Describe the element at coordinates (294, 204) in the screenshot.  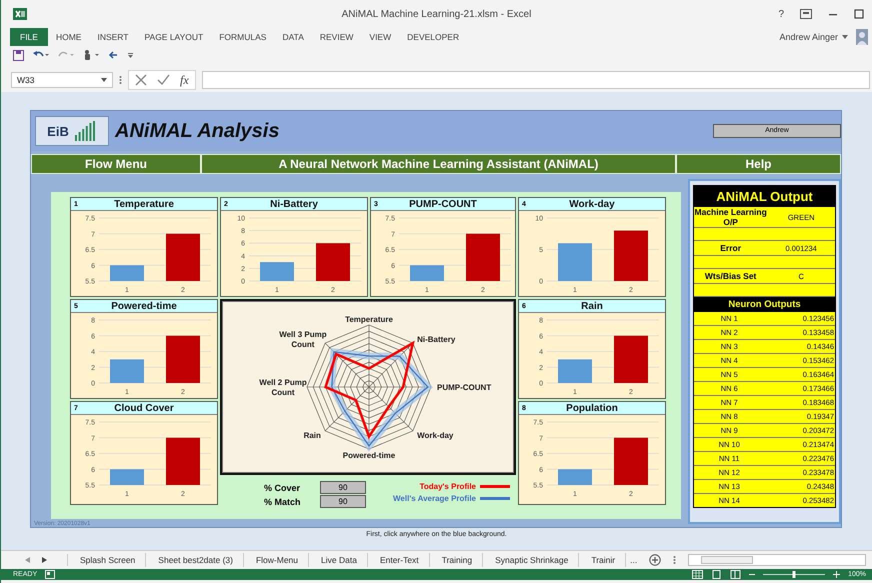
I see `chart-title: Ni-Battery` at that location.